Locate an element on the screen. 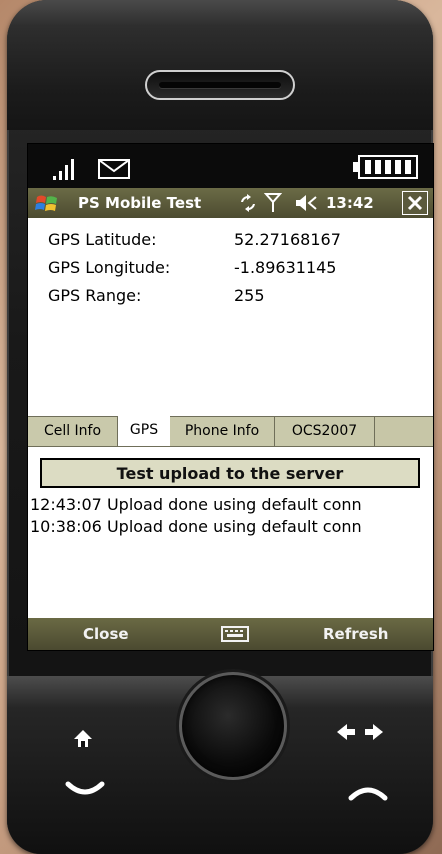 This screenshot has width=442, height=854. back-forward-icon is located at coordinates (360, 732).